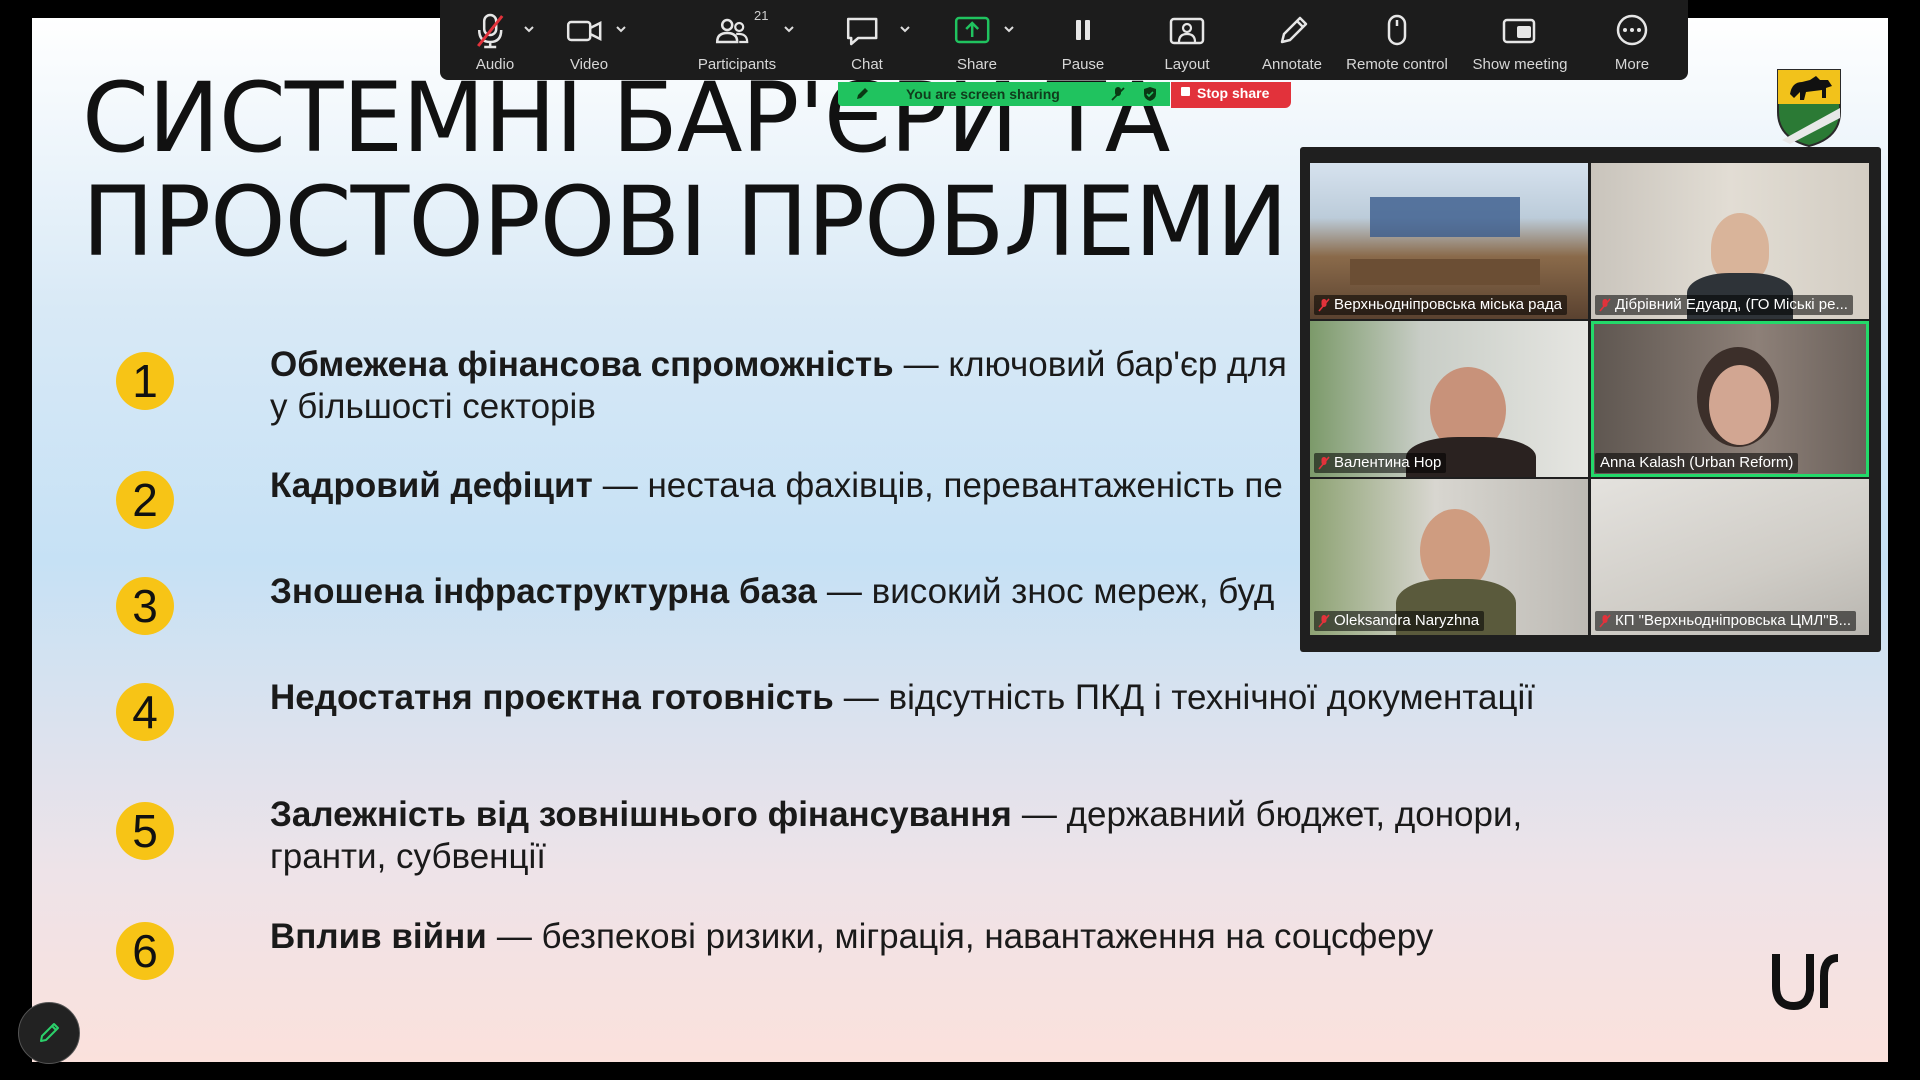 The width and height of the screenshot is (1920, 1080). I want to click on participant-name: Anna Kalash (Urban Reform), so click(1697, 463).